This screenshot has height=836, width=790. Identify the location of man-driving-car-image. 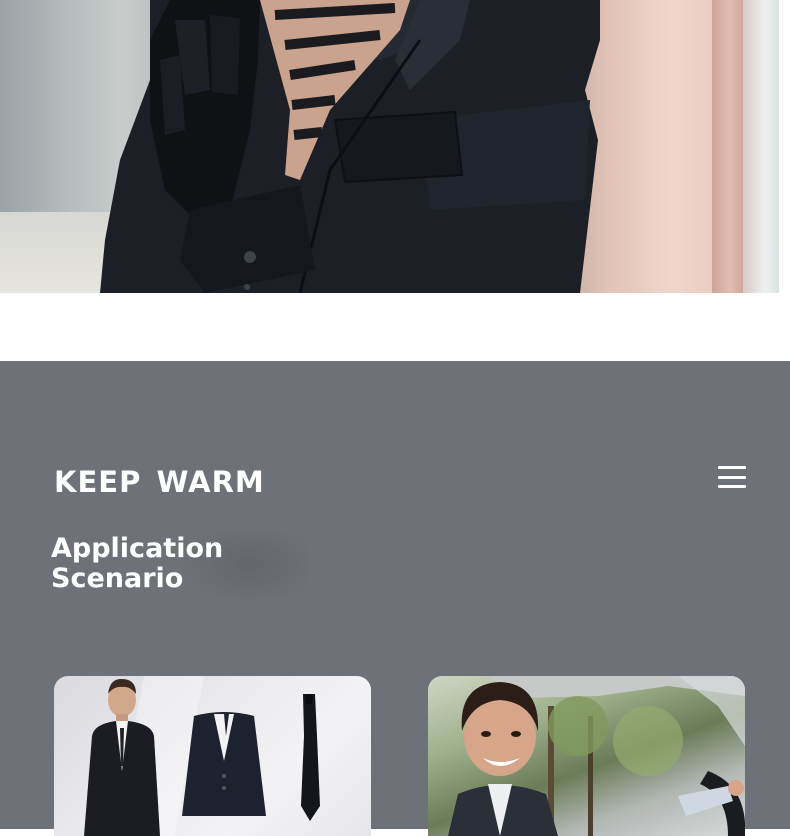
(596, 756).